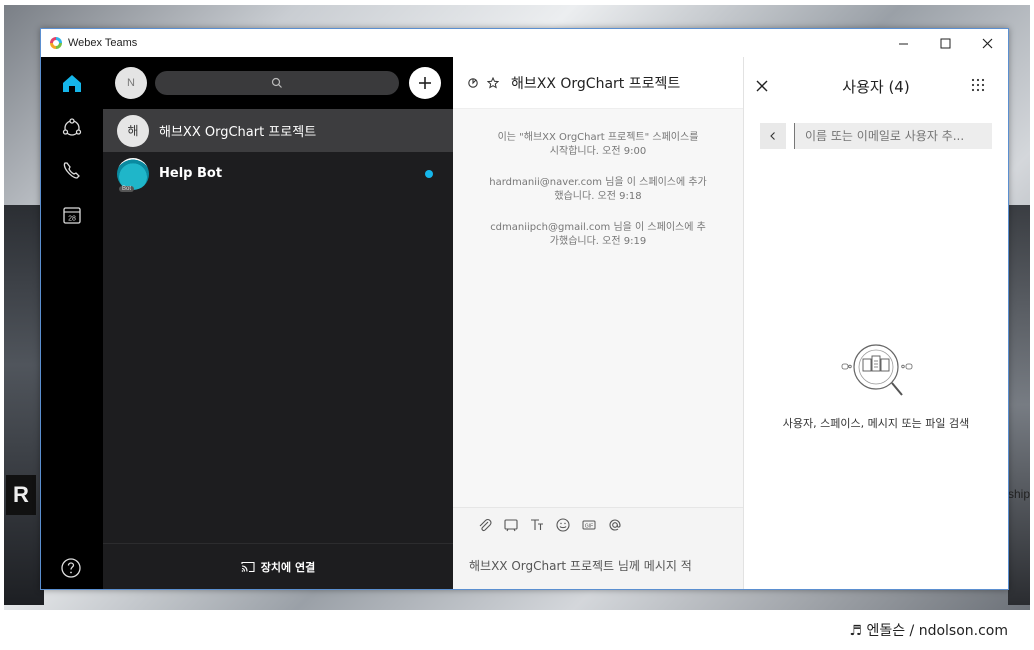  I want to click on activity-line: hardmanii@naver.com 님을 이 스페이스에 추가, so click(598, 182).